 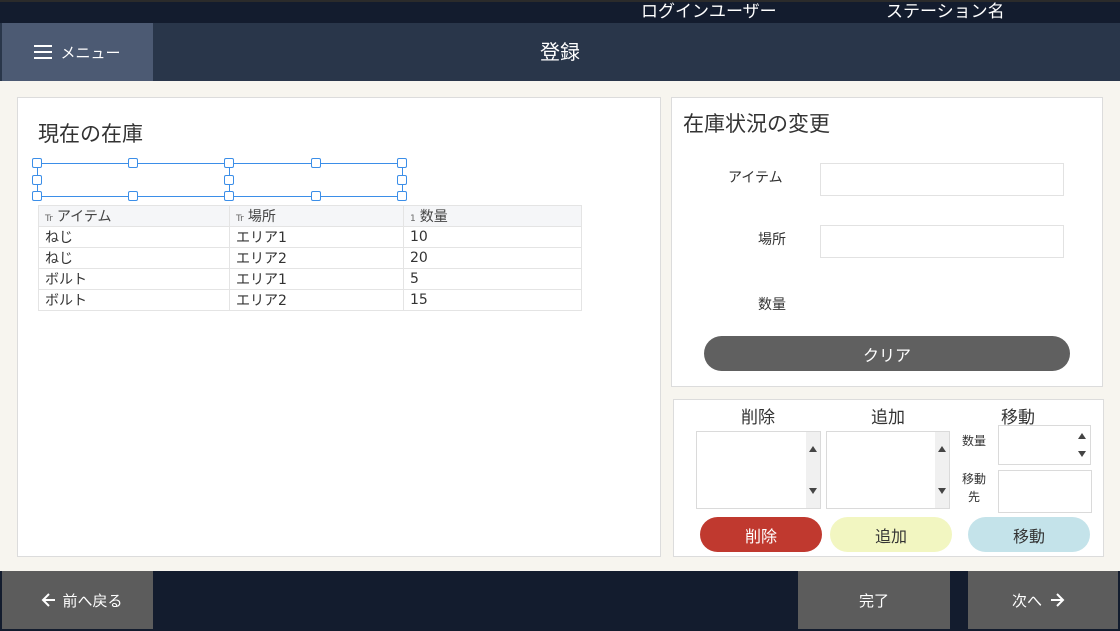 I want to click on table-row: ボルト エリア1 5, so click(x=310, y=279).